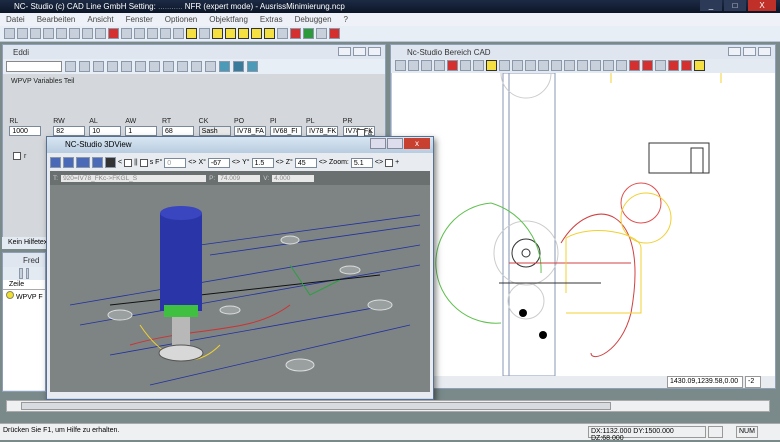 This screenshot has height=442, width=780. Describe the element at coordinates (269, 33) in the screenshot. I see `view-5-icon` at that location.